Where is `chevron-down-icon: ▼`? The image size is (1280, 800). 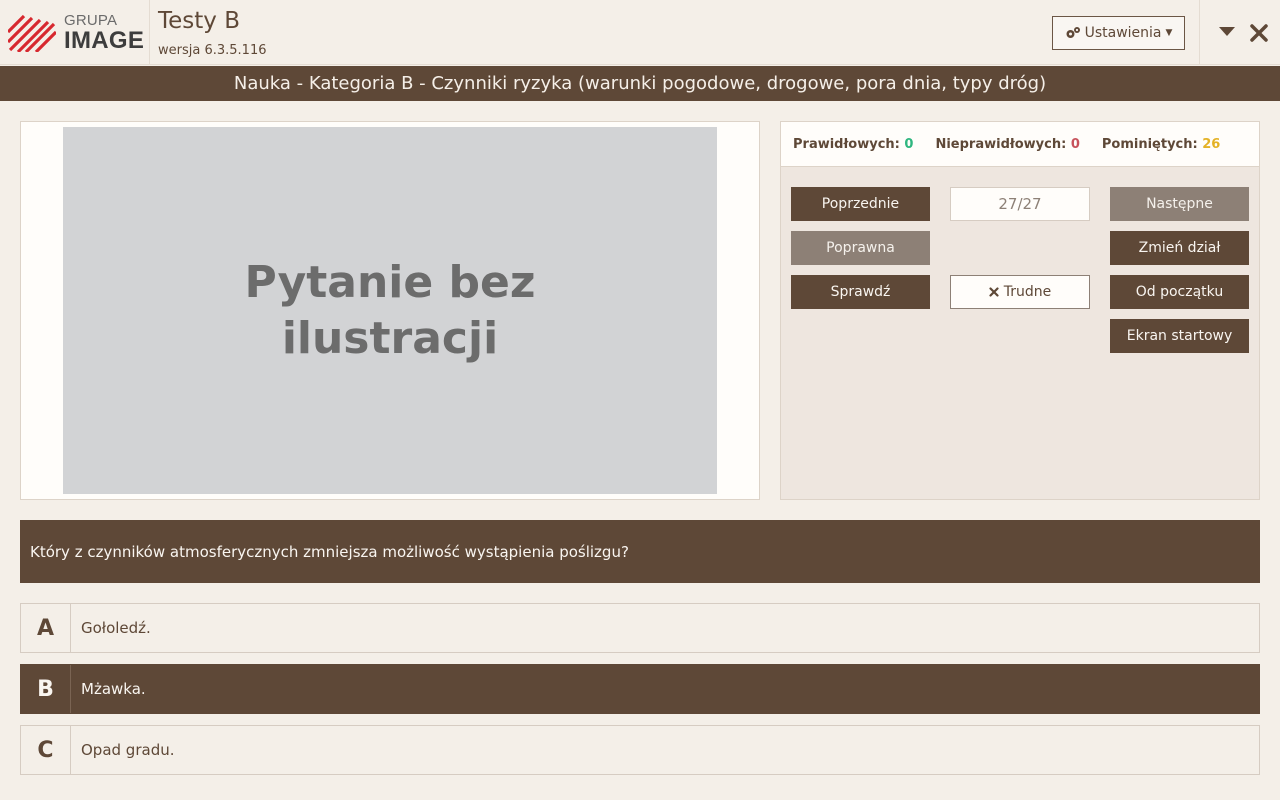 chevron-down-icon: ▼ is located at coordinates (1169, 33).